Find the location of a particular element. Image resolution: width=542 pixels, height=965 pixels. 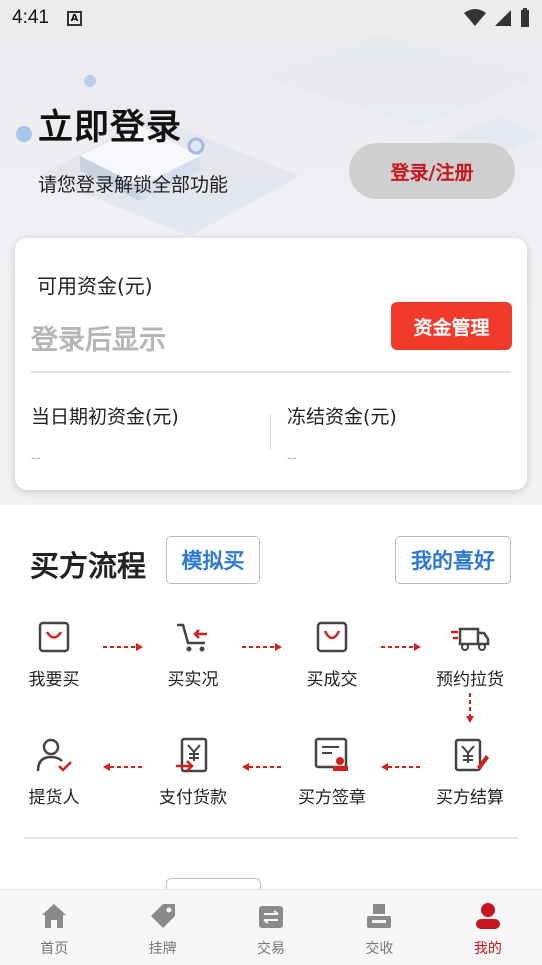

step-label: 我要买 is located at coordinates (54, 680).